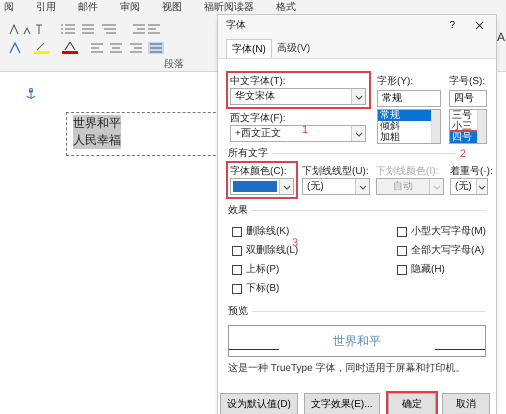 This screenshot has height=414, width=506. I want to click on checkbox-label: 上标(P), so click(263, 269).